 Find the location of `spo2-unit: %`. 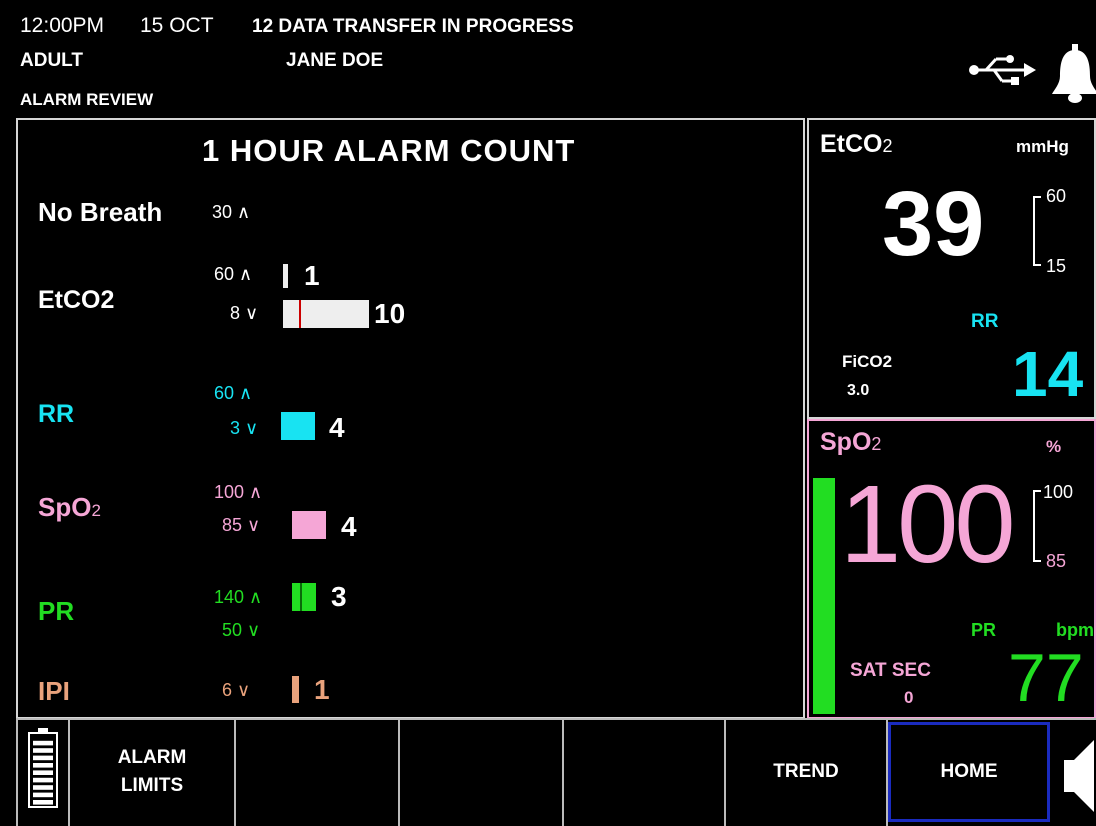

spo2-unit: % is located at coordinates (1054, 446).